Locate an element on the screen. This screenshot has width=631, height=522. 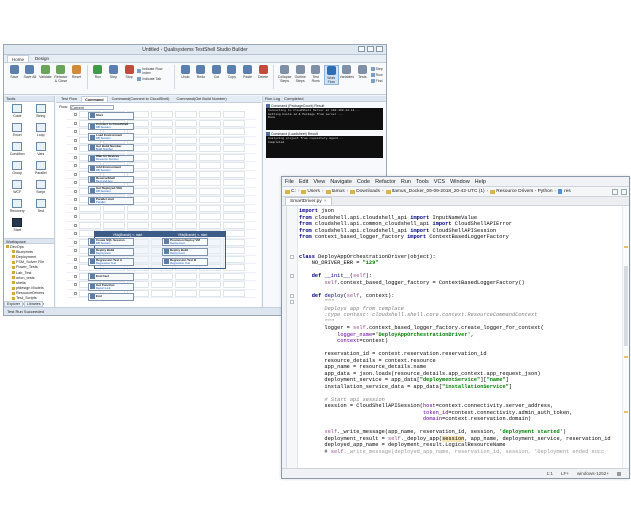
search-icon is located at coordinates (624, 191).